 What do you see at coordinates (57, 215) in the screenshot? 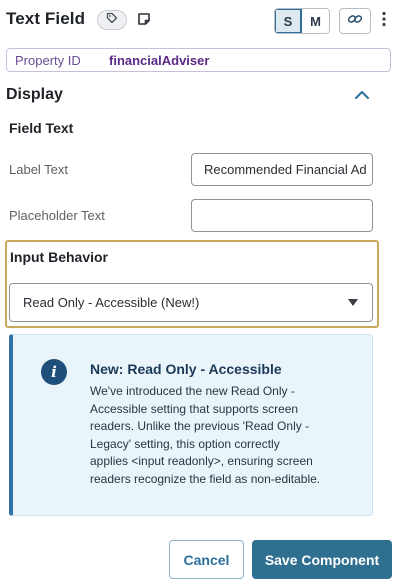
I see `placeholder-text-label: Placeholder Text` at bounding box center [57, 215].